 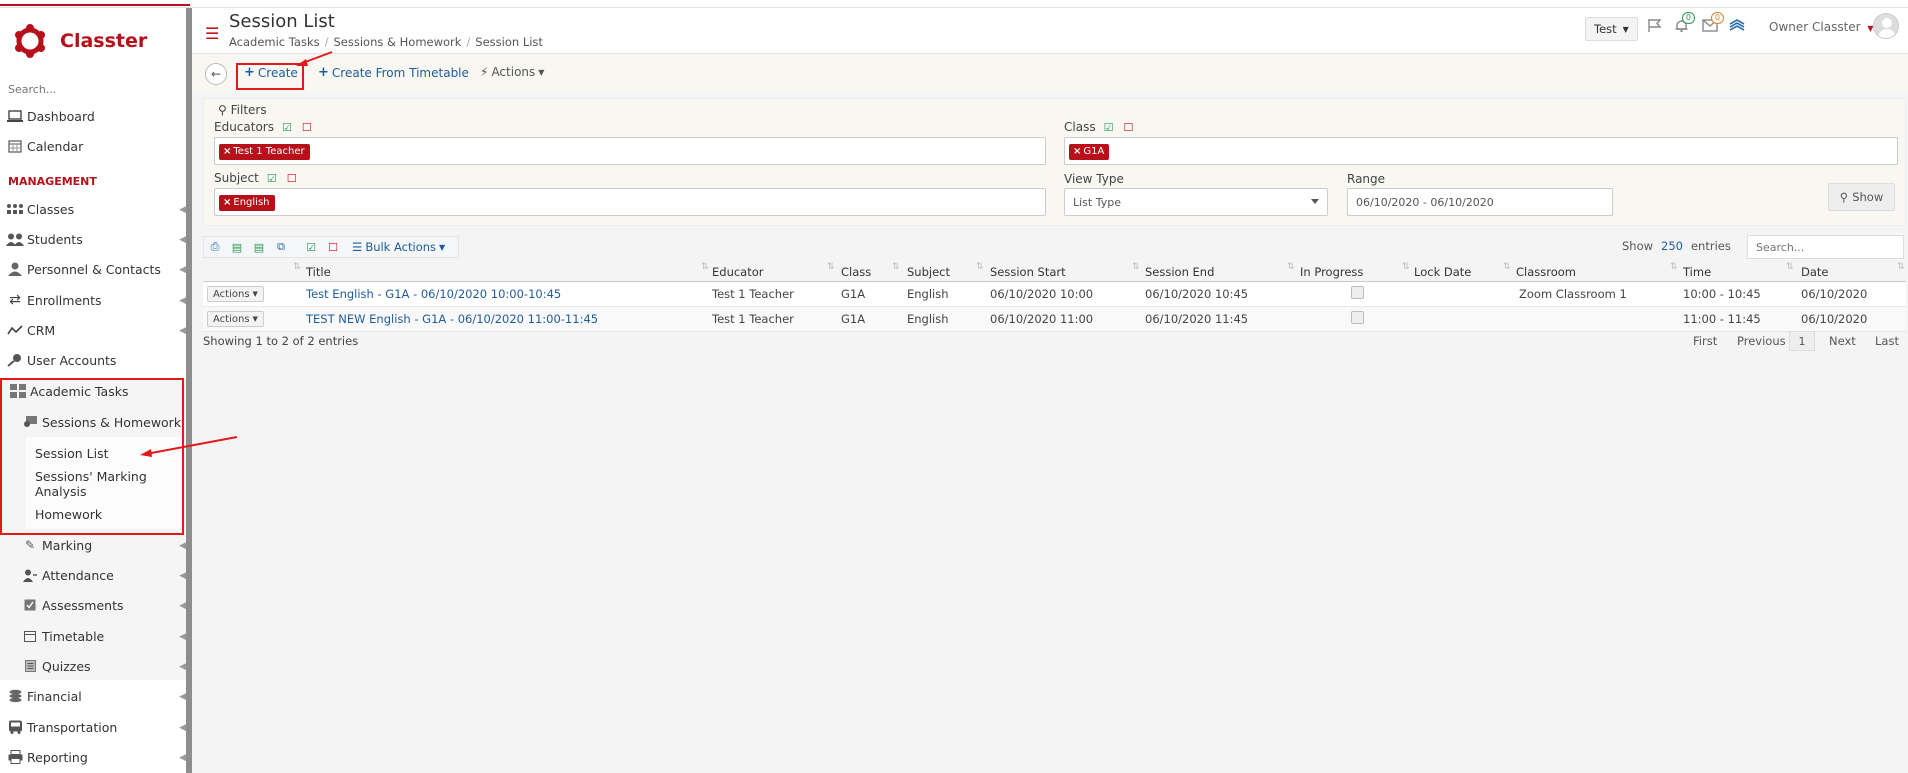 I want to click on sidebar-item-dashboard: Dashboard, so click(x=93, y=116).